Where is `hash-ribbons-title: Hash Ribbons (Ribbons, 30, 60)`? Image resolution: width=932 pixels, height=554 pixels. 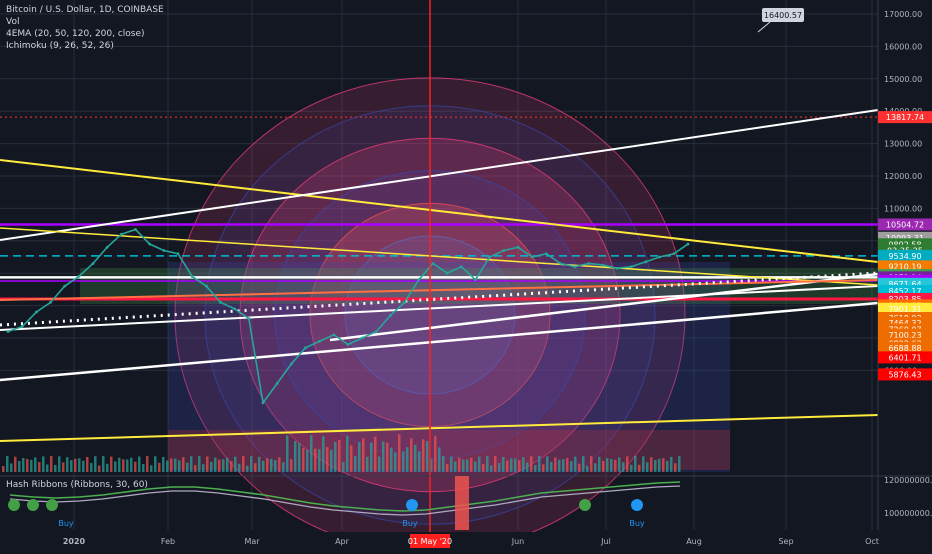
hash-ribbons-title: Hash Ribbons (Ribbons, 30, 60) is located at coordinates (77, 485).